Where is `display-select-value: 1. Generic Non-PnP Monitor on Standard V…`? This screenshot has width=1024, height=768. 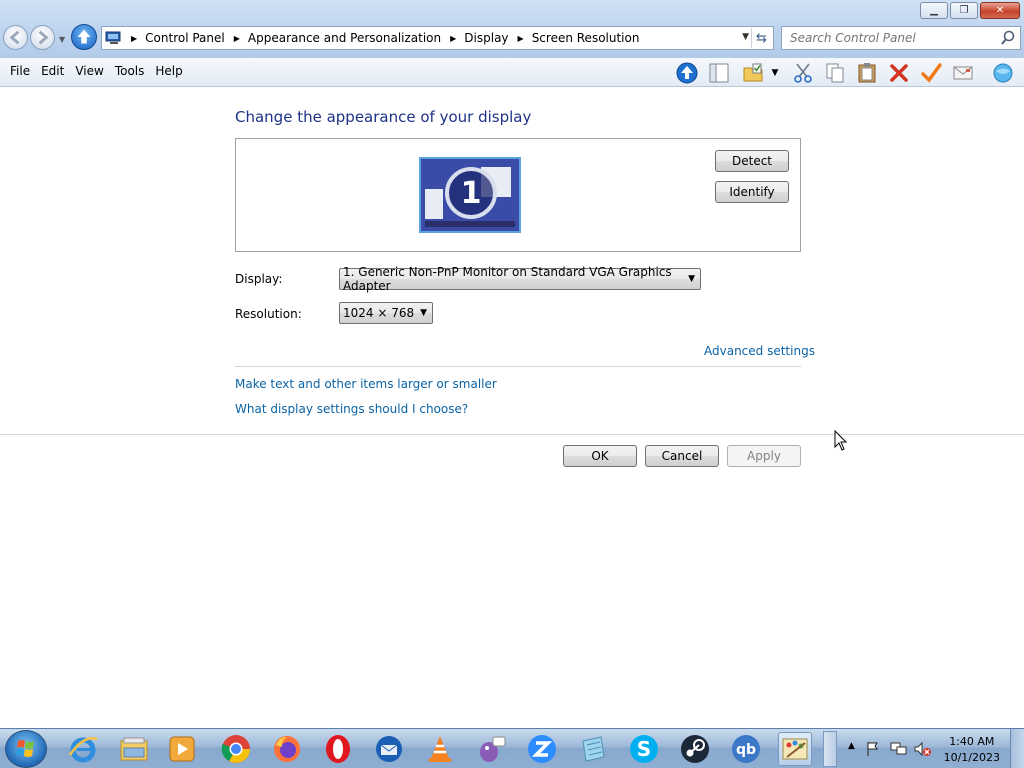 display-select-value: 1. Generic Non-PnP Monitor on Standard V… is located at coordinates (507, 279).